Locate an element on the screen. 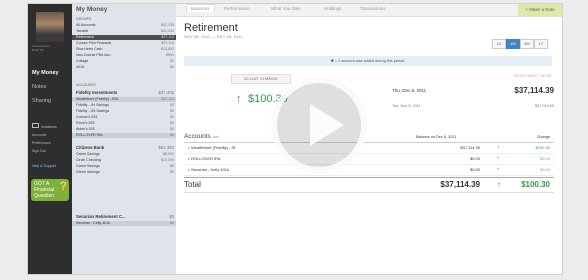 This screenshot has width=588, height=280. nav-invitations: Invitations is located at coordinates (44, 126).